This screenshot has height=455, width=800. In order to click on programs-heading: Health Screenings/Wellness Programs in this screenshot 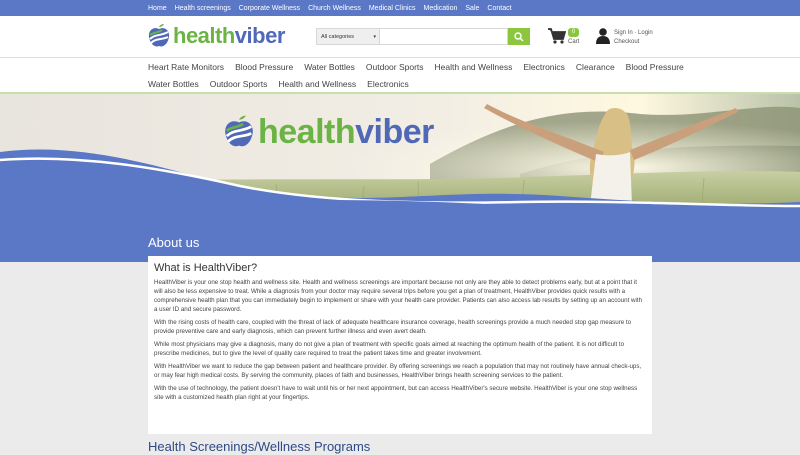, I will do `click(259, 446)`.